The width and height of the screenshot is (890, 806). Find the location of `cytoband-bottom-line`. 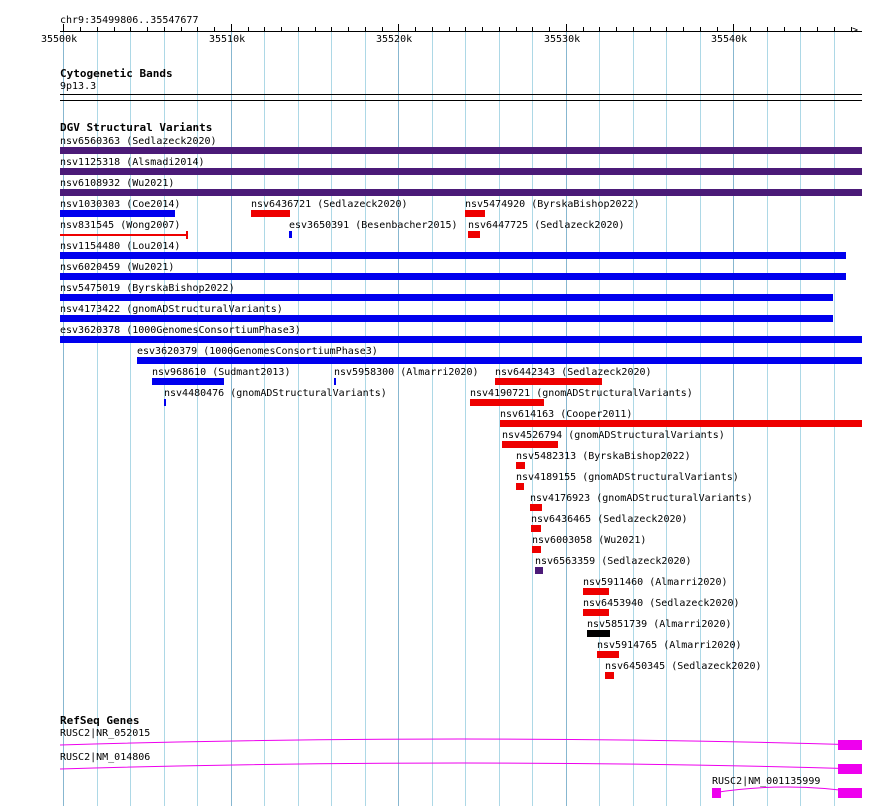

cytoband-bottom-line is located at coordinates (461, 100).